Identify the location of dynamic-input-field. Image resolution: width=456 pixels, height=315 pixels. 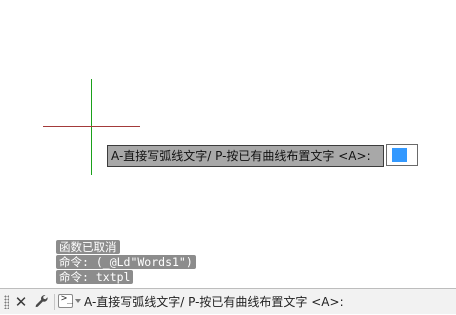
(402, 155).